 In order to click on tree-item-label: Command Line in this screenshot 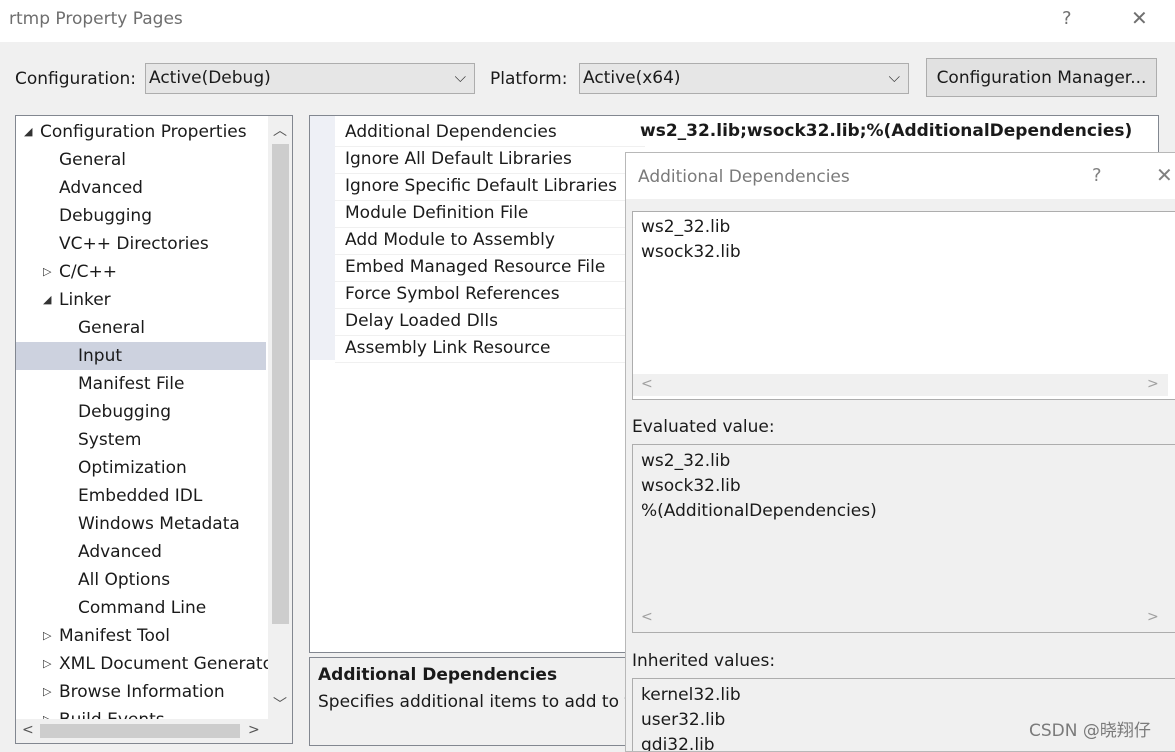, I will do `click(142, 608)`.